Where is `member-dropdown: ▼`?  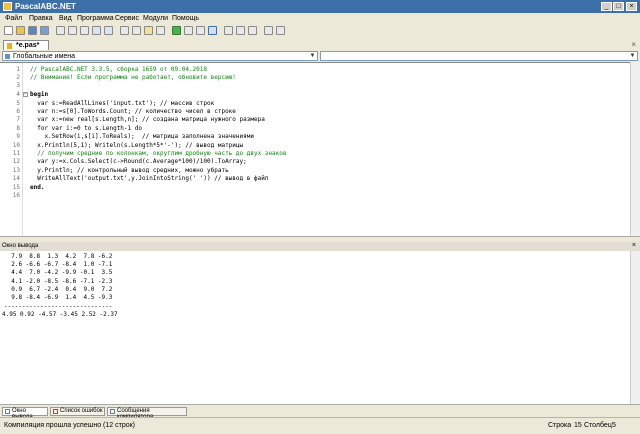 member-dropdown: ▼ is located at coordinates (479, 56).